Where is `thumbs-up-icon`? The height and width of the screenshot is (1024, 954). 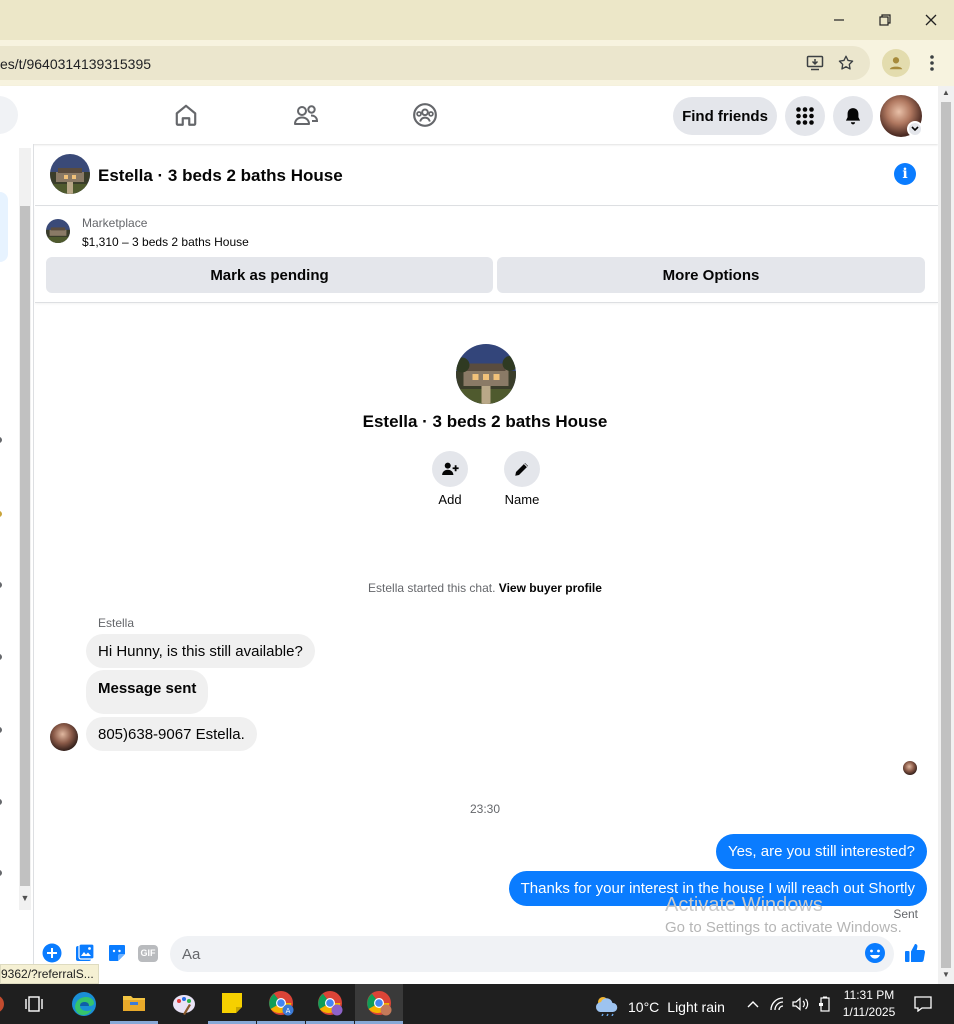 thumbs-up-icon is located at coordinates (915, 953).